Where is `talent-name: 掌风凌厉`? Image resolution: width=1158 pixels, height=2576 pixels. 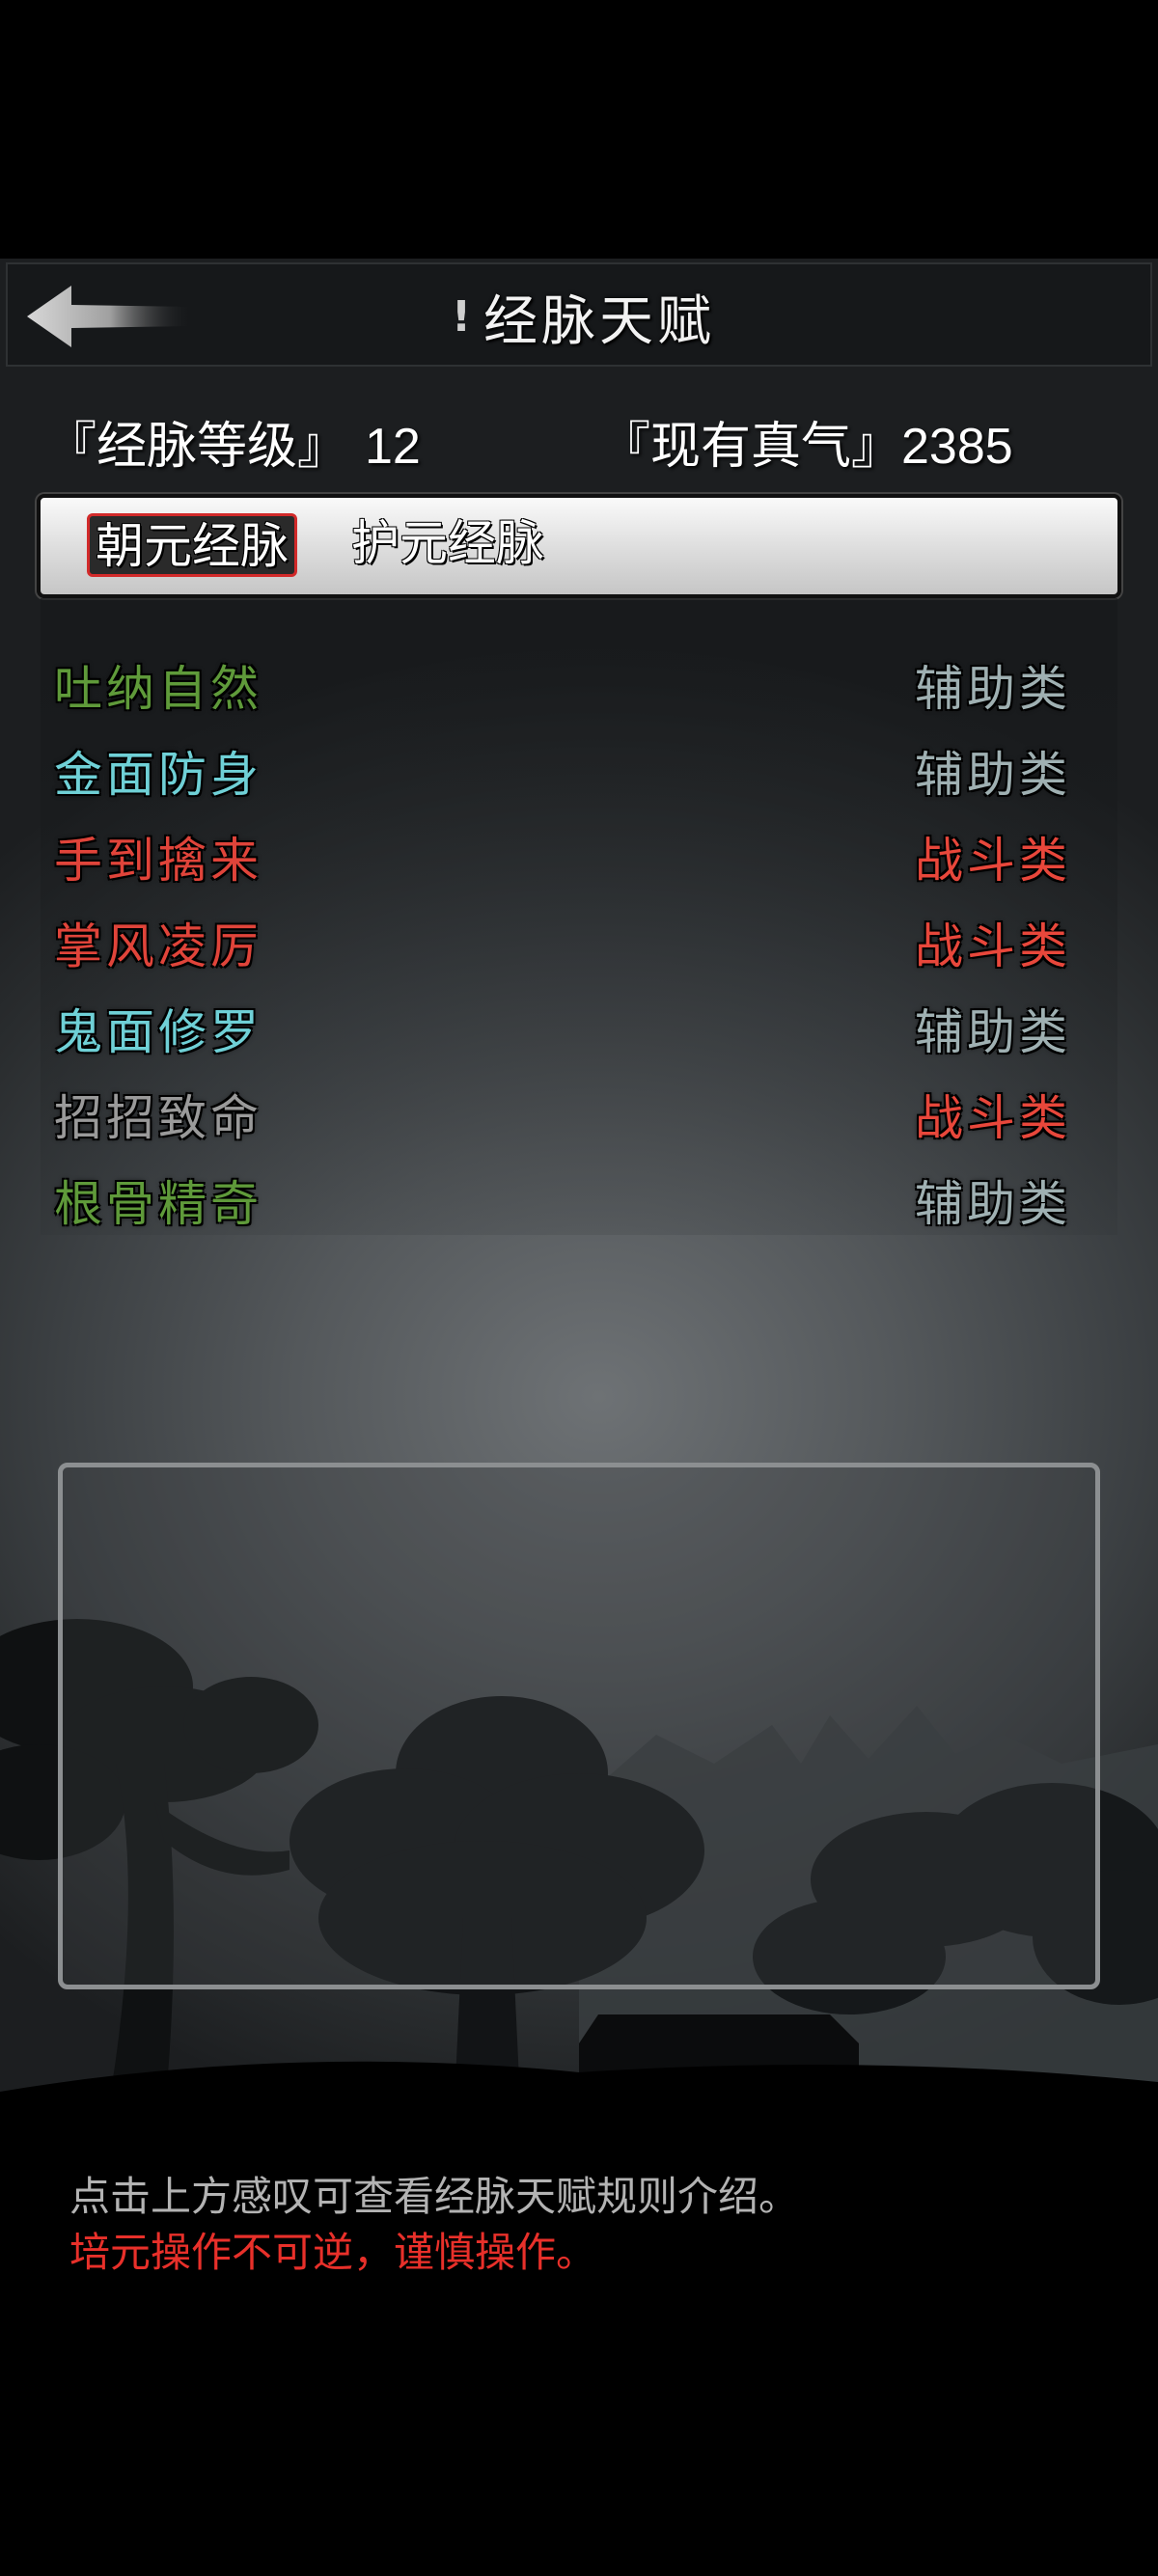 talent-name: 掌风凌厉 is located at coordinates (158, 946).